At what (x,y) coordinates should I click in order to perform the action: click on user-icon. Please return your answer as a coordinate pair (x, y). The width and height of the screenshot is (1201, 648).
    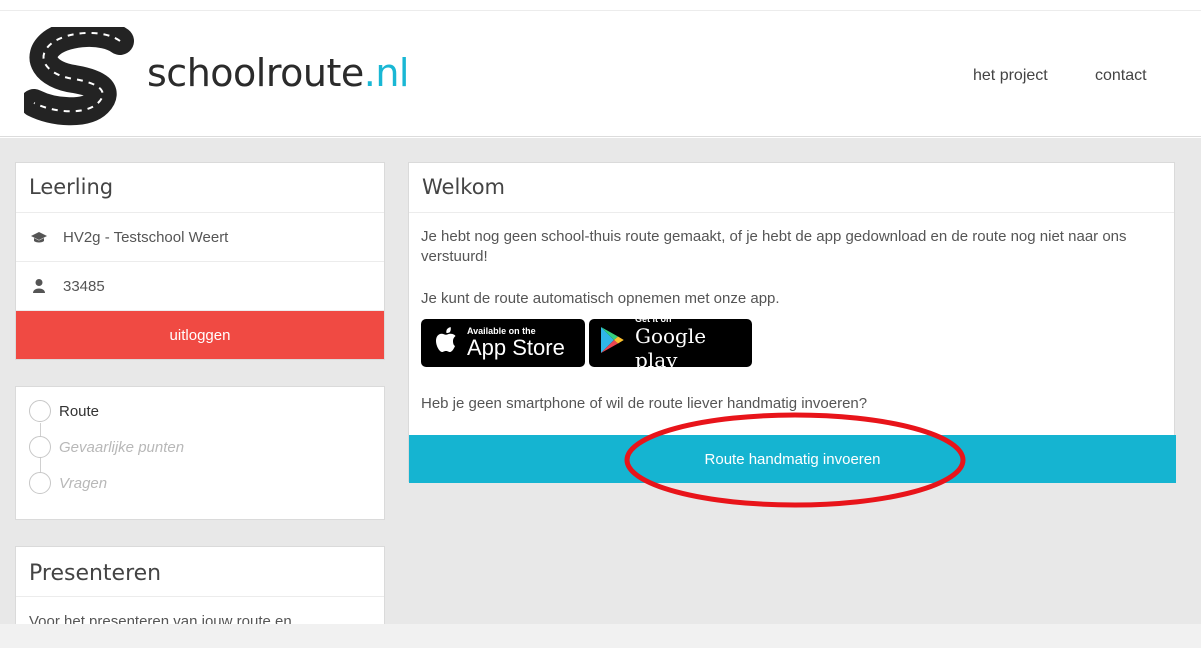
    Looking at the image, I should click on (39, 286).